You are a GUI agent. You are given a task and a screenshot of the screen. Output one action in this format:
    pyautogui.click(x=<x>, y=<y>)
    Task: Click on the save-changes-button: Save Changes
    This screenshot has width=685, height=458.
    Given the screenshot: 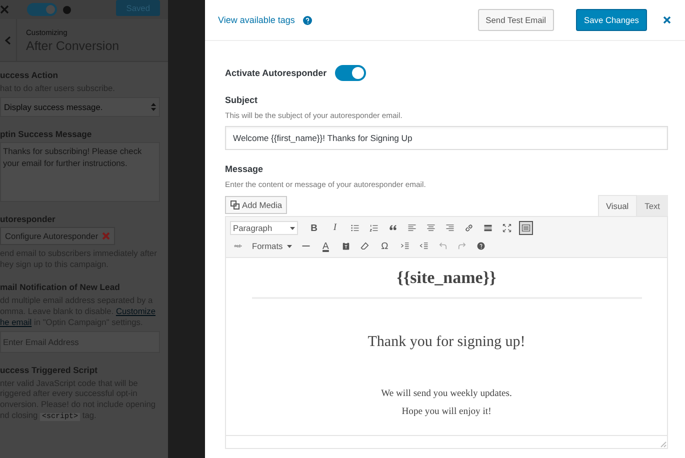 What is the action you would take?
    pyautogui.click(x=611, y=20)
    